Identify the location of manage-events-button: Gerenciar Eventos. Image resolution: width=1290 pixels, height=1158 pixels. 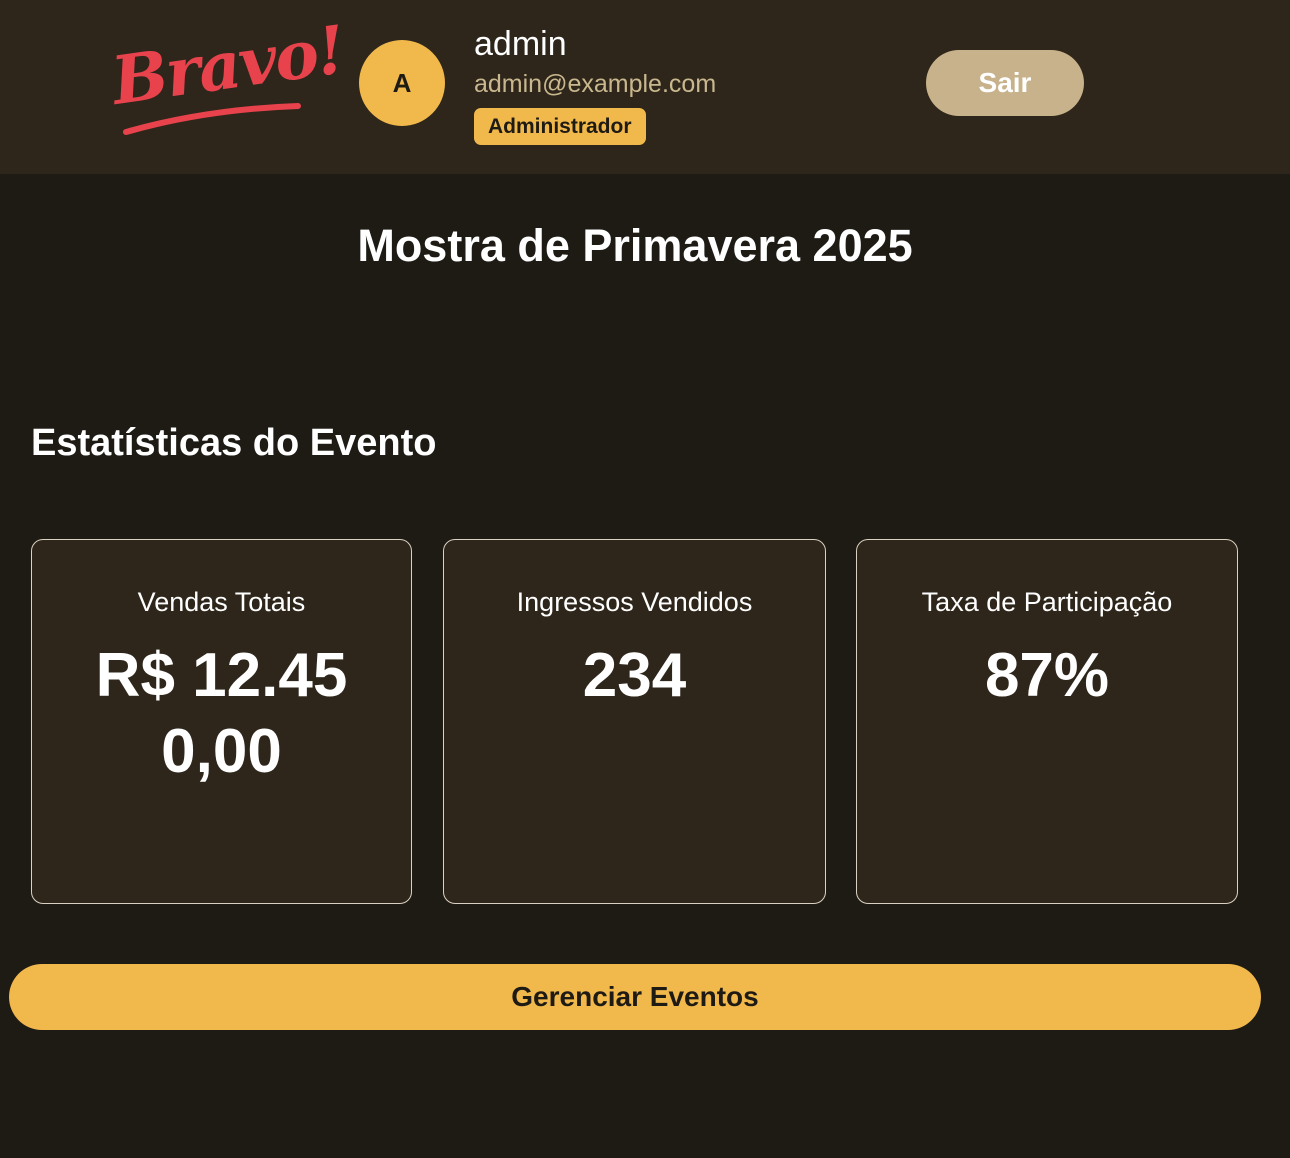
(635, 997).